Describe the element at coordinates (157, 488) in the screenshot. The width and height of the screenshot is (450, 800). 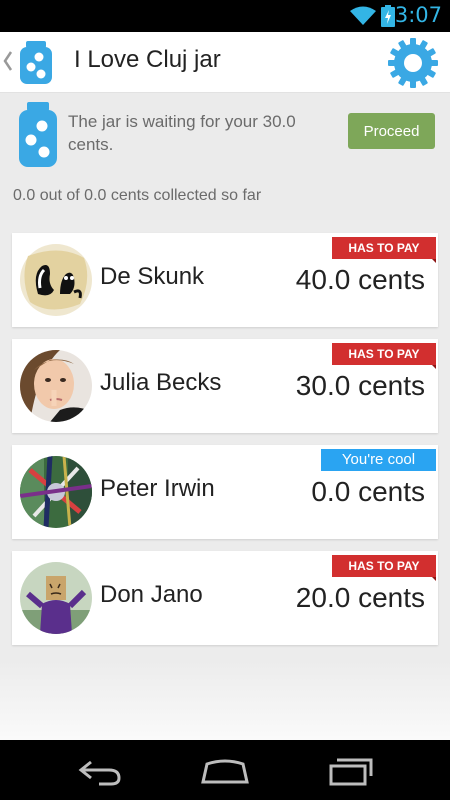
I see `member-name: Peter Irwin` at that location.